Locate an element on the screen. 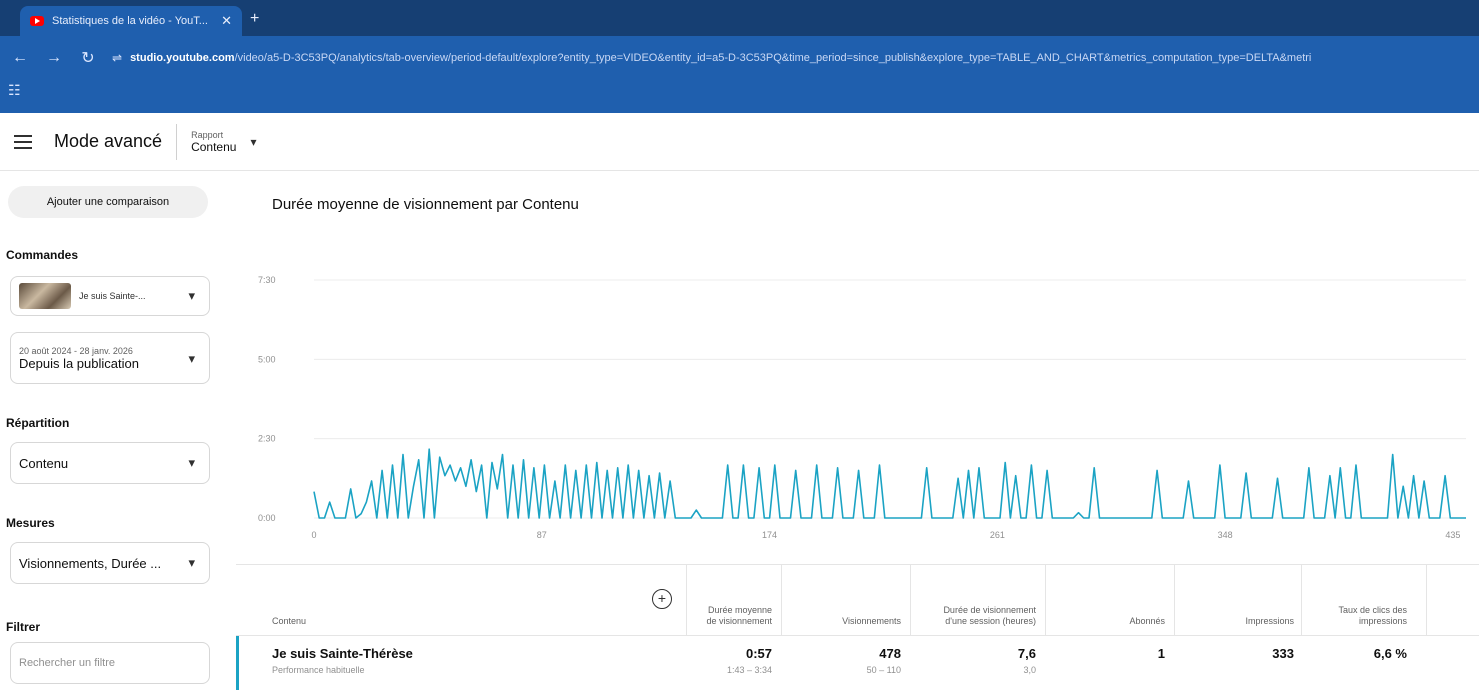 This screenshot has height=690, width=1479. row-title: Je suis Sainte-Thérèse is located at coordinates (342, 653).